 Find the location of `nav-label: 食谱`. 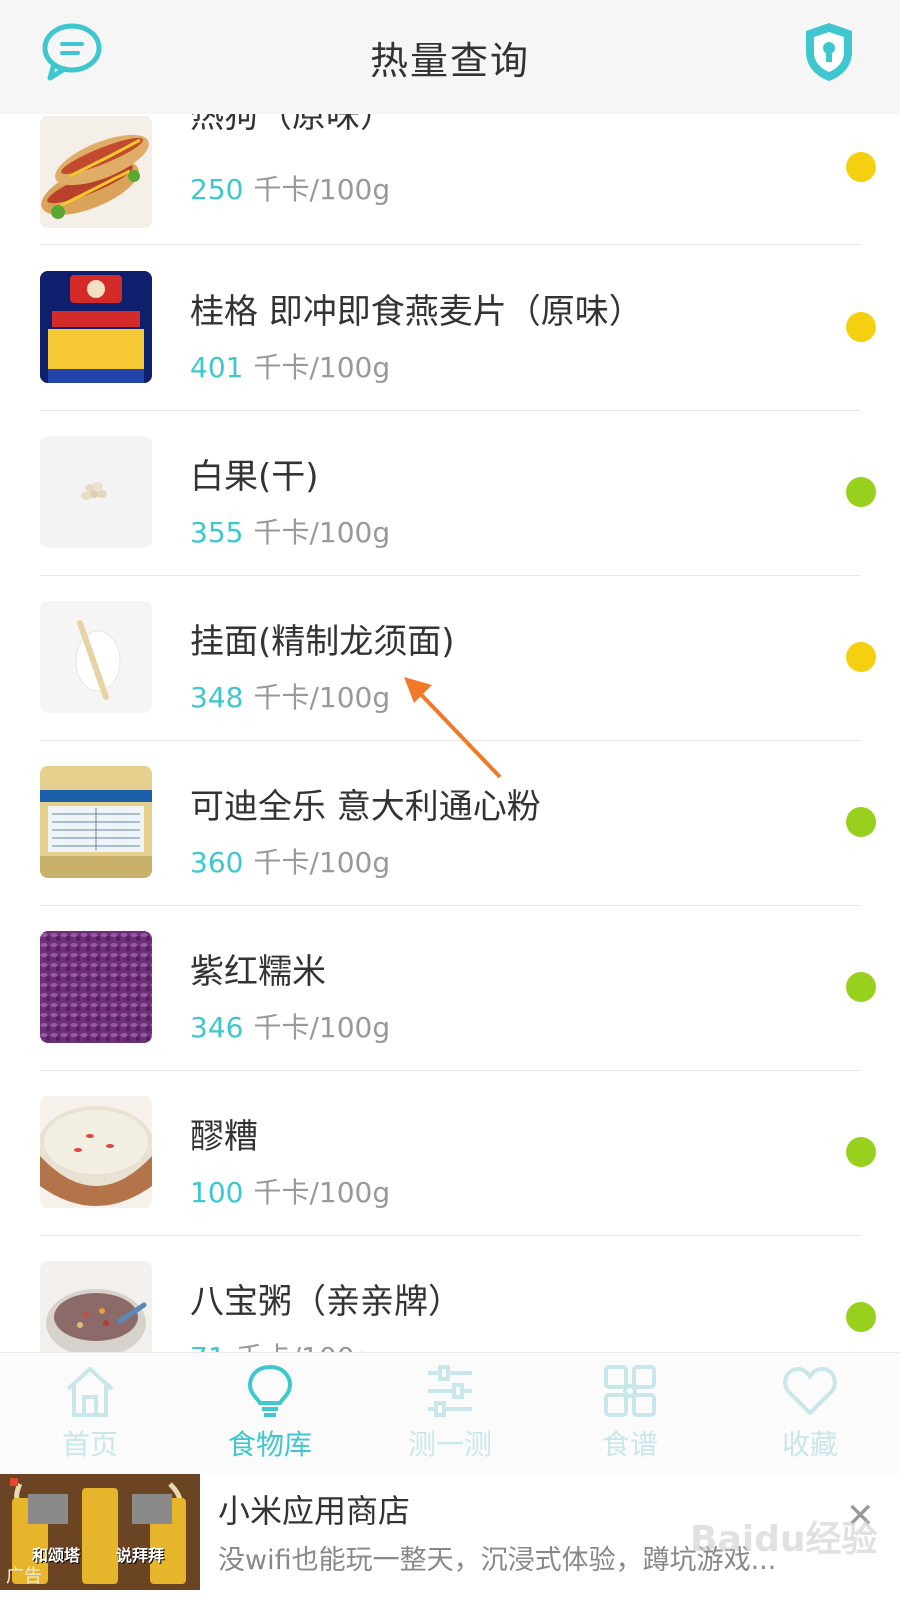

nav-label: 食谱 is located at coordinates (629, 1444).